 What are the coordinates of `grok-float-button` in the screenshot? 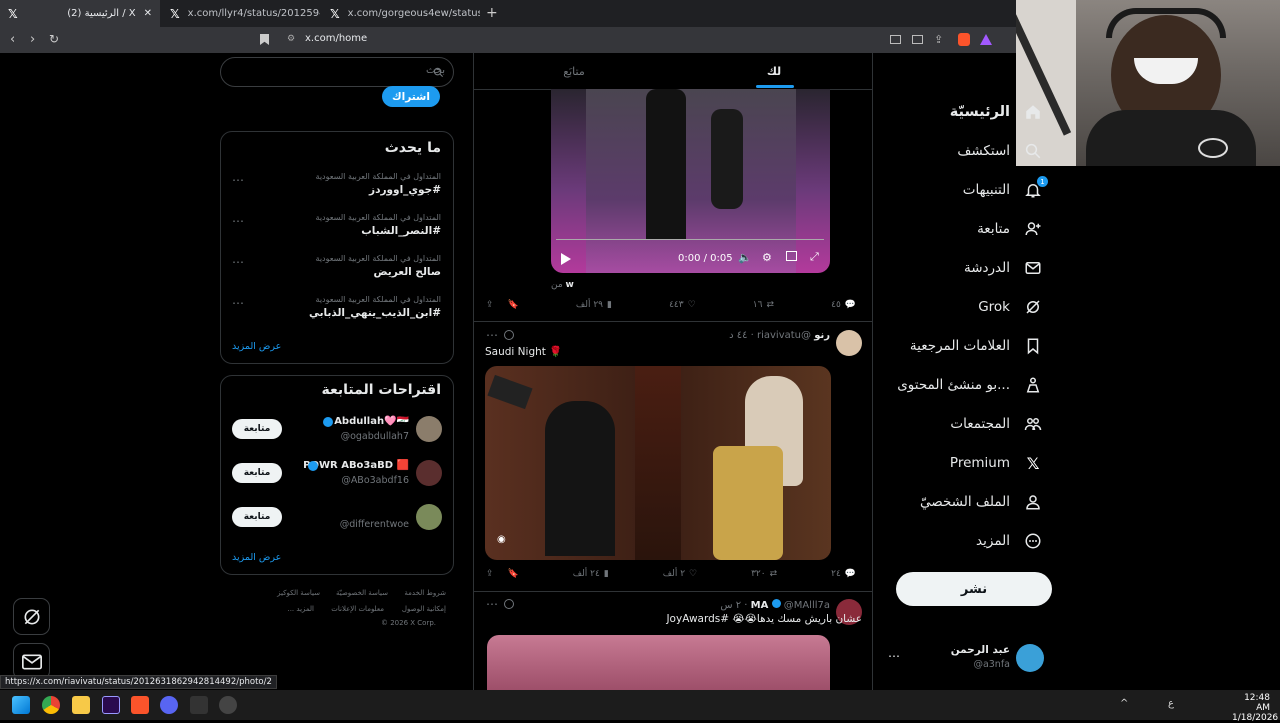 It's located at (31, 616).